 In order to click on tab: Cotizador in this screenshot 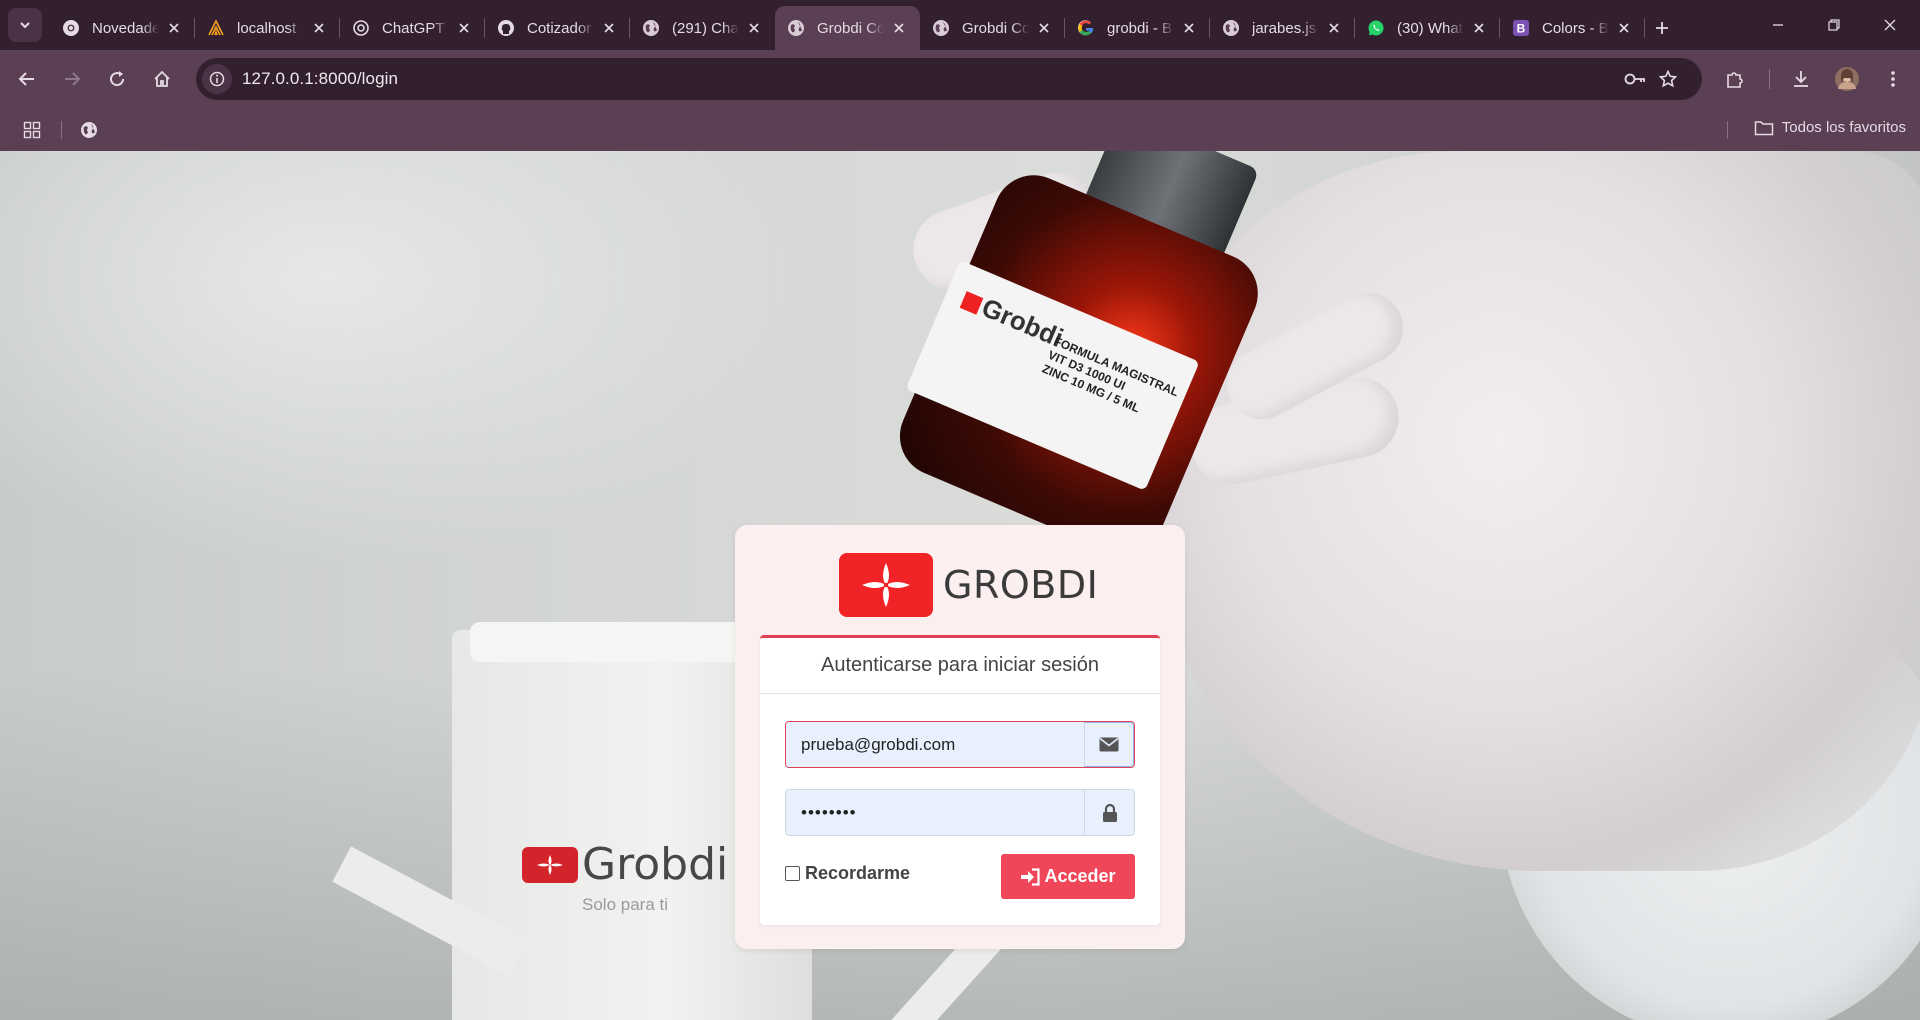, I will do `click(557, 28)`.